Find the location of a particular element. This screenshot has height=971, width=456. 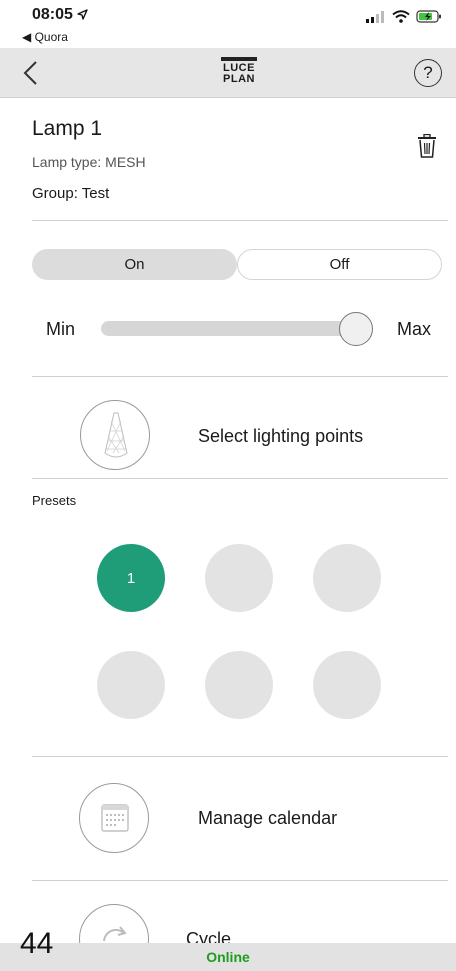

trash-icon is located at coordinates (427, 145).